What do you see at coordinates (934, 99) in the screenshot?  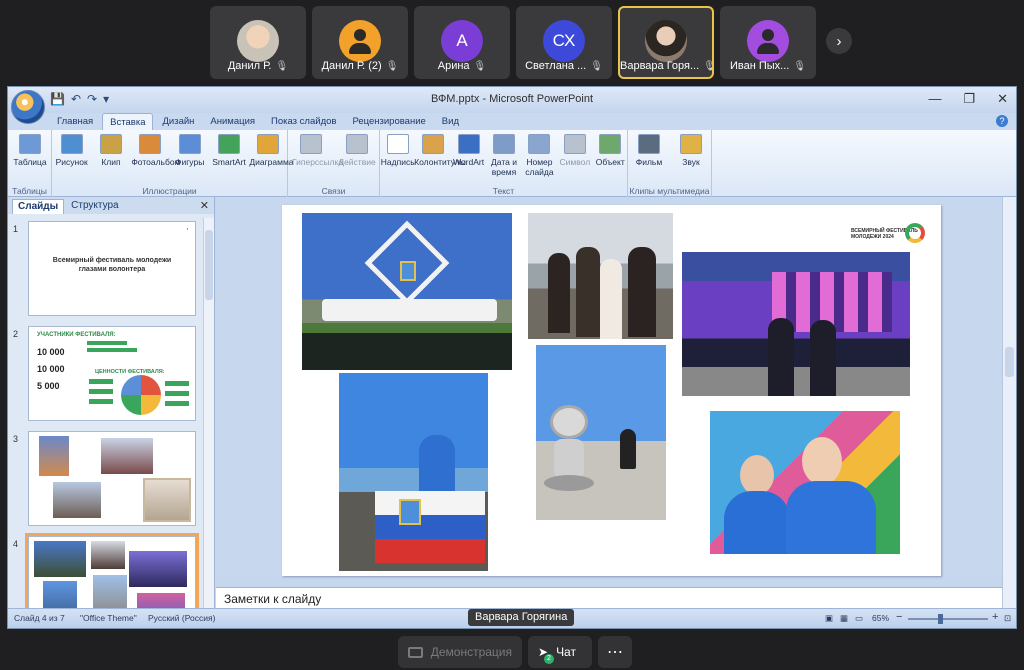 I see `minimize-button: —` at bounding box center [934, 99].